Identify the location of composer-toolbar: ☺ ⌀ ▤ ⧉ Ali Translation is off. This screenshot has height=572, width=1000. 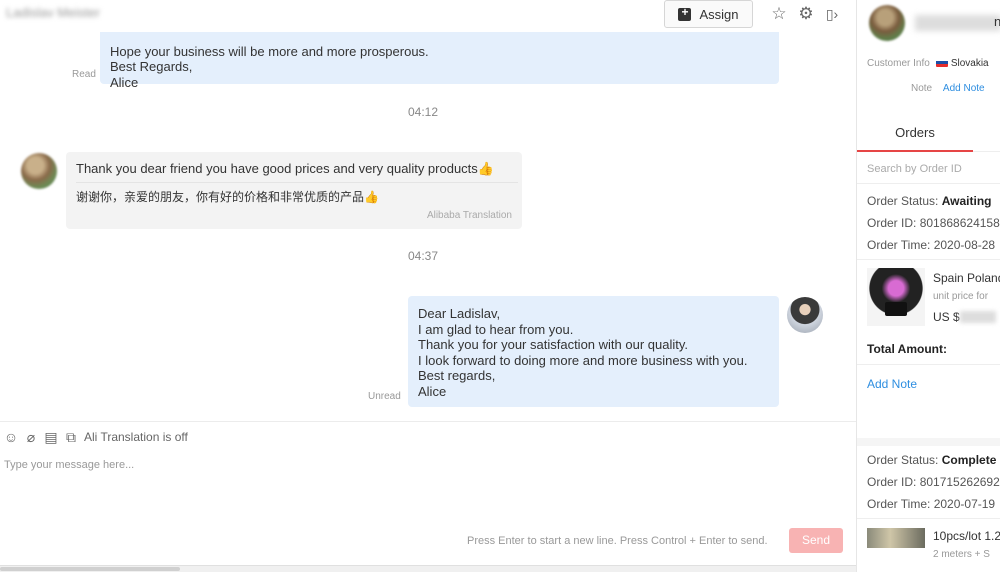
(95, 437).